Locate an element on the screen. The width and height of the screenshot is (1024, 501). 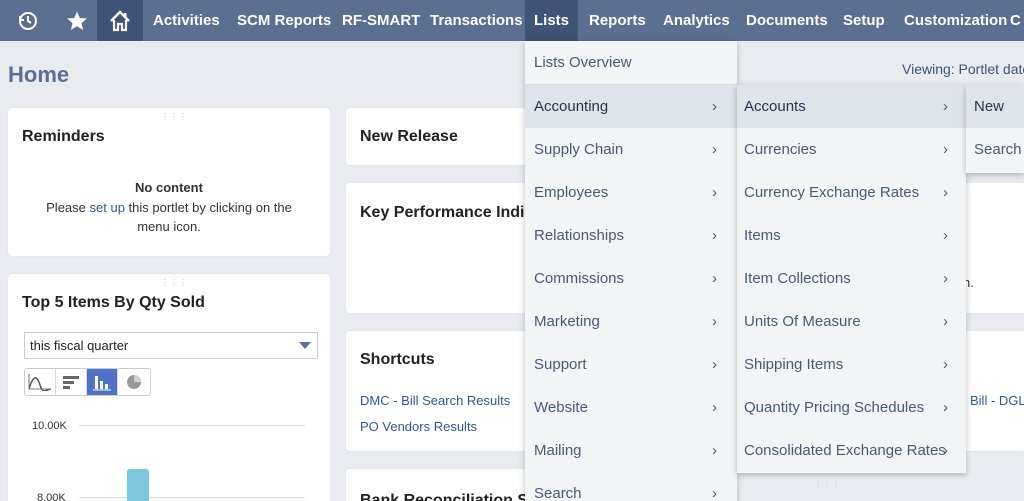
shortcut-link: PO Vendors Results is located at coordinates (418, 426).